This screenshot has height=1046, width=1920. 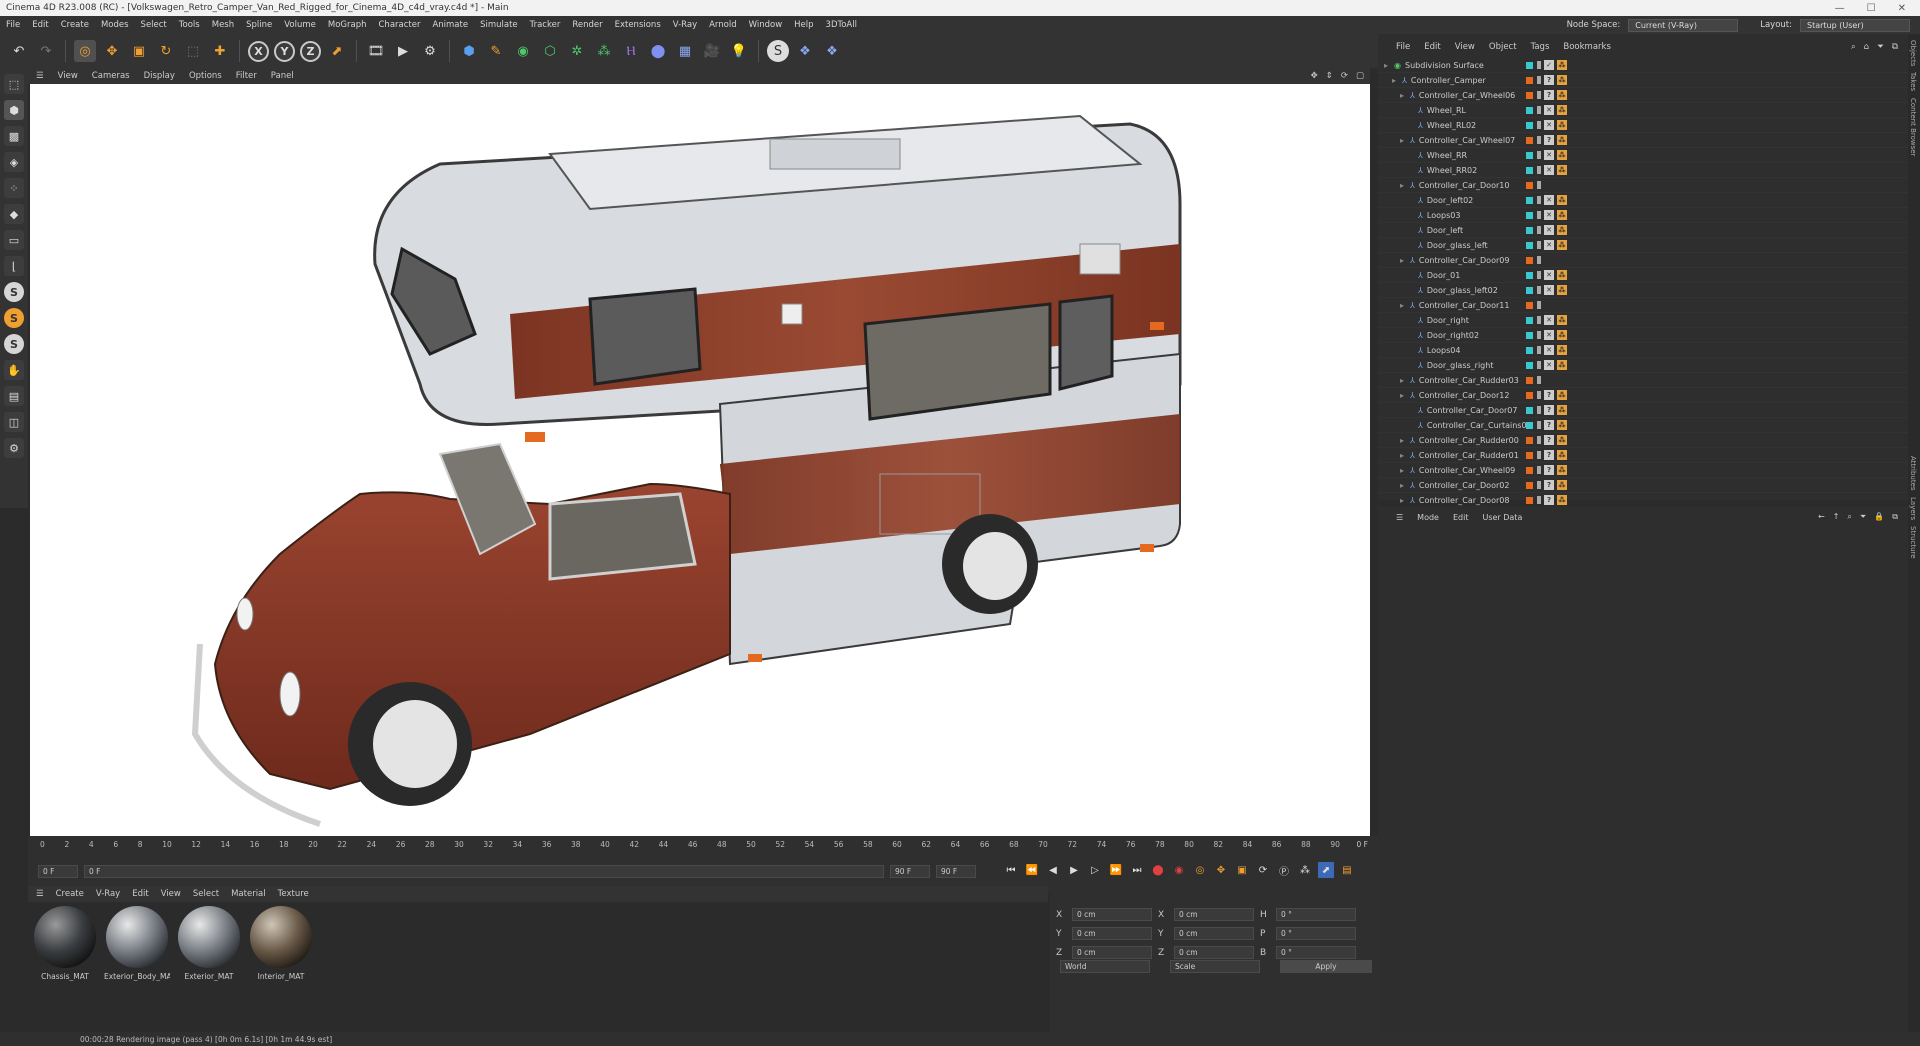 I want to click on axis-mode-icon: ⌊, so click(x=14, y=266).